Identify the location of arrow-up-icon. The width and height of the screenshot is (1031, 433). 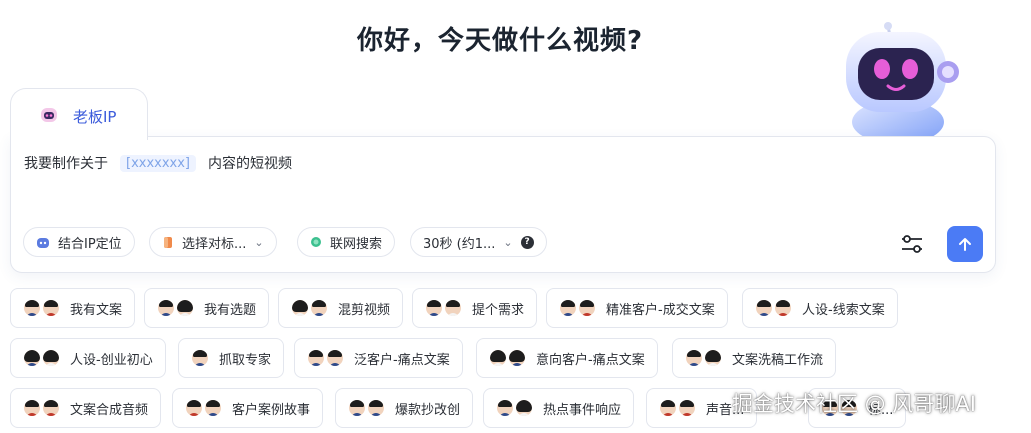
(965, 244).